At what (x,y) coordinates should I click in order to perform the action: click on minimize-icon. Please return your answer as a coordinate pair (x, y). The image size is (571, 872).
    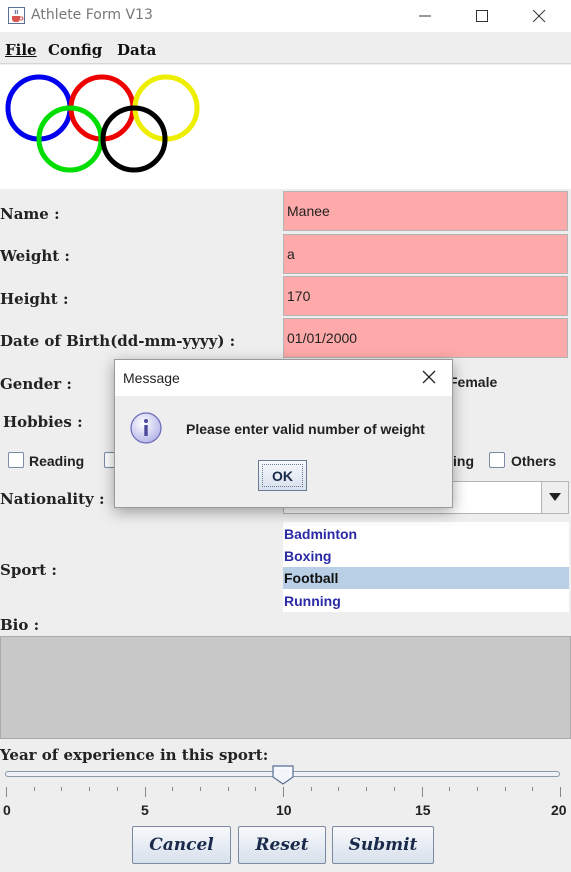
    Looking at the image, I should click on (425, 16).